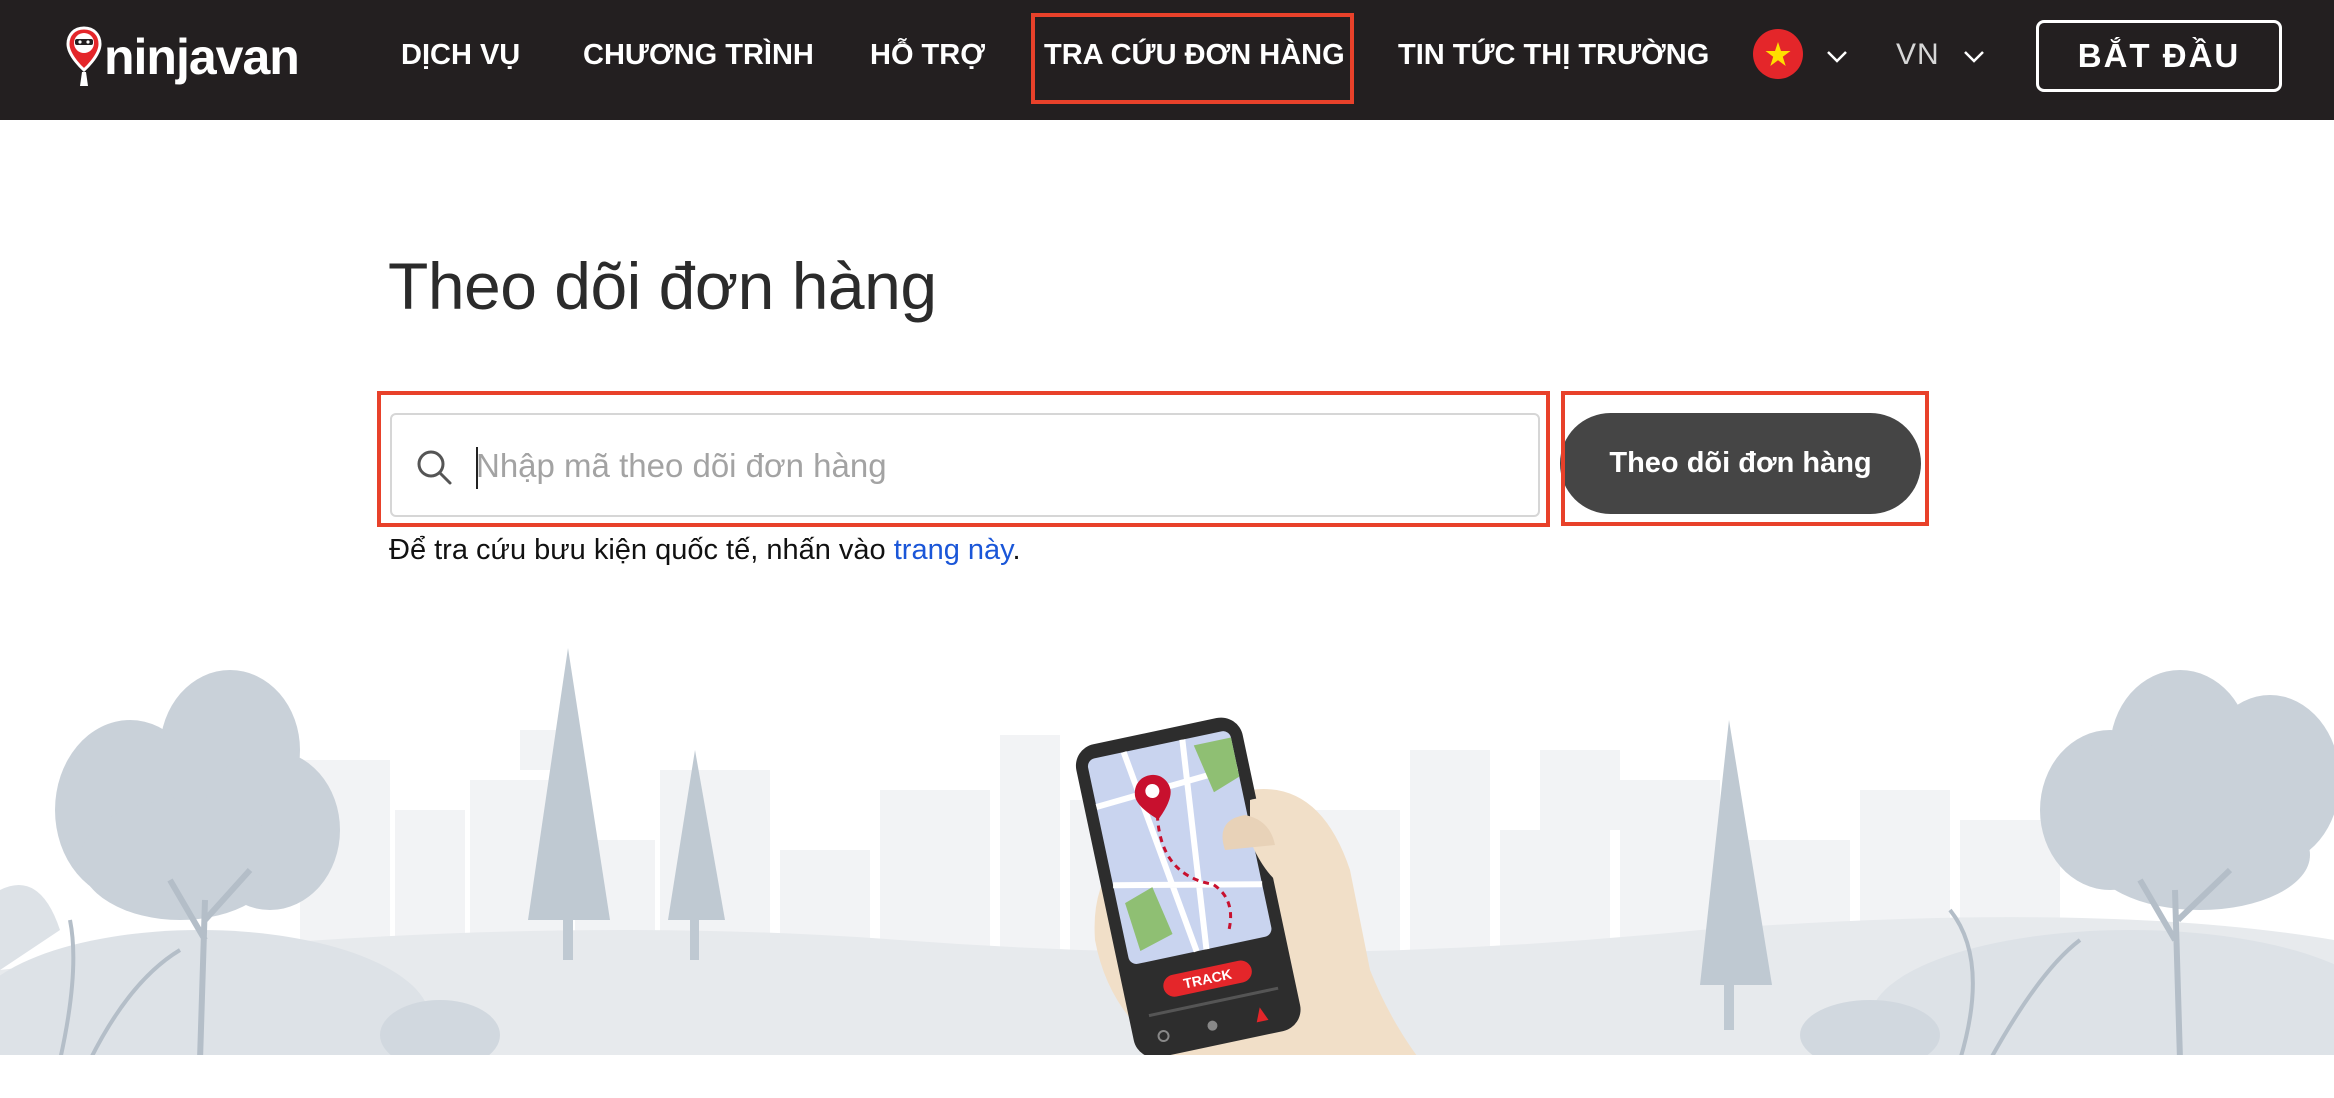 The image size is (2334, 1098). Describe the element at coordinates (434, 467) in the screenshot. I see `search-icon` at that location.